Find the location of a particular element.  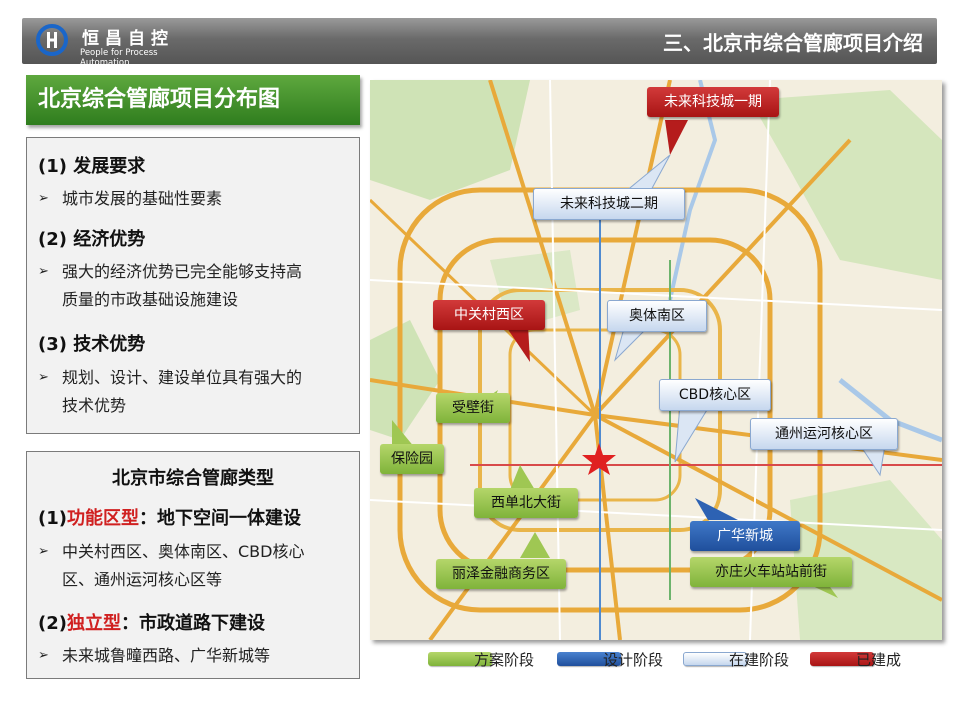

legend-label-plan: 方案阶段 is located at coordinates (504, 660).